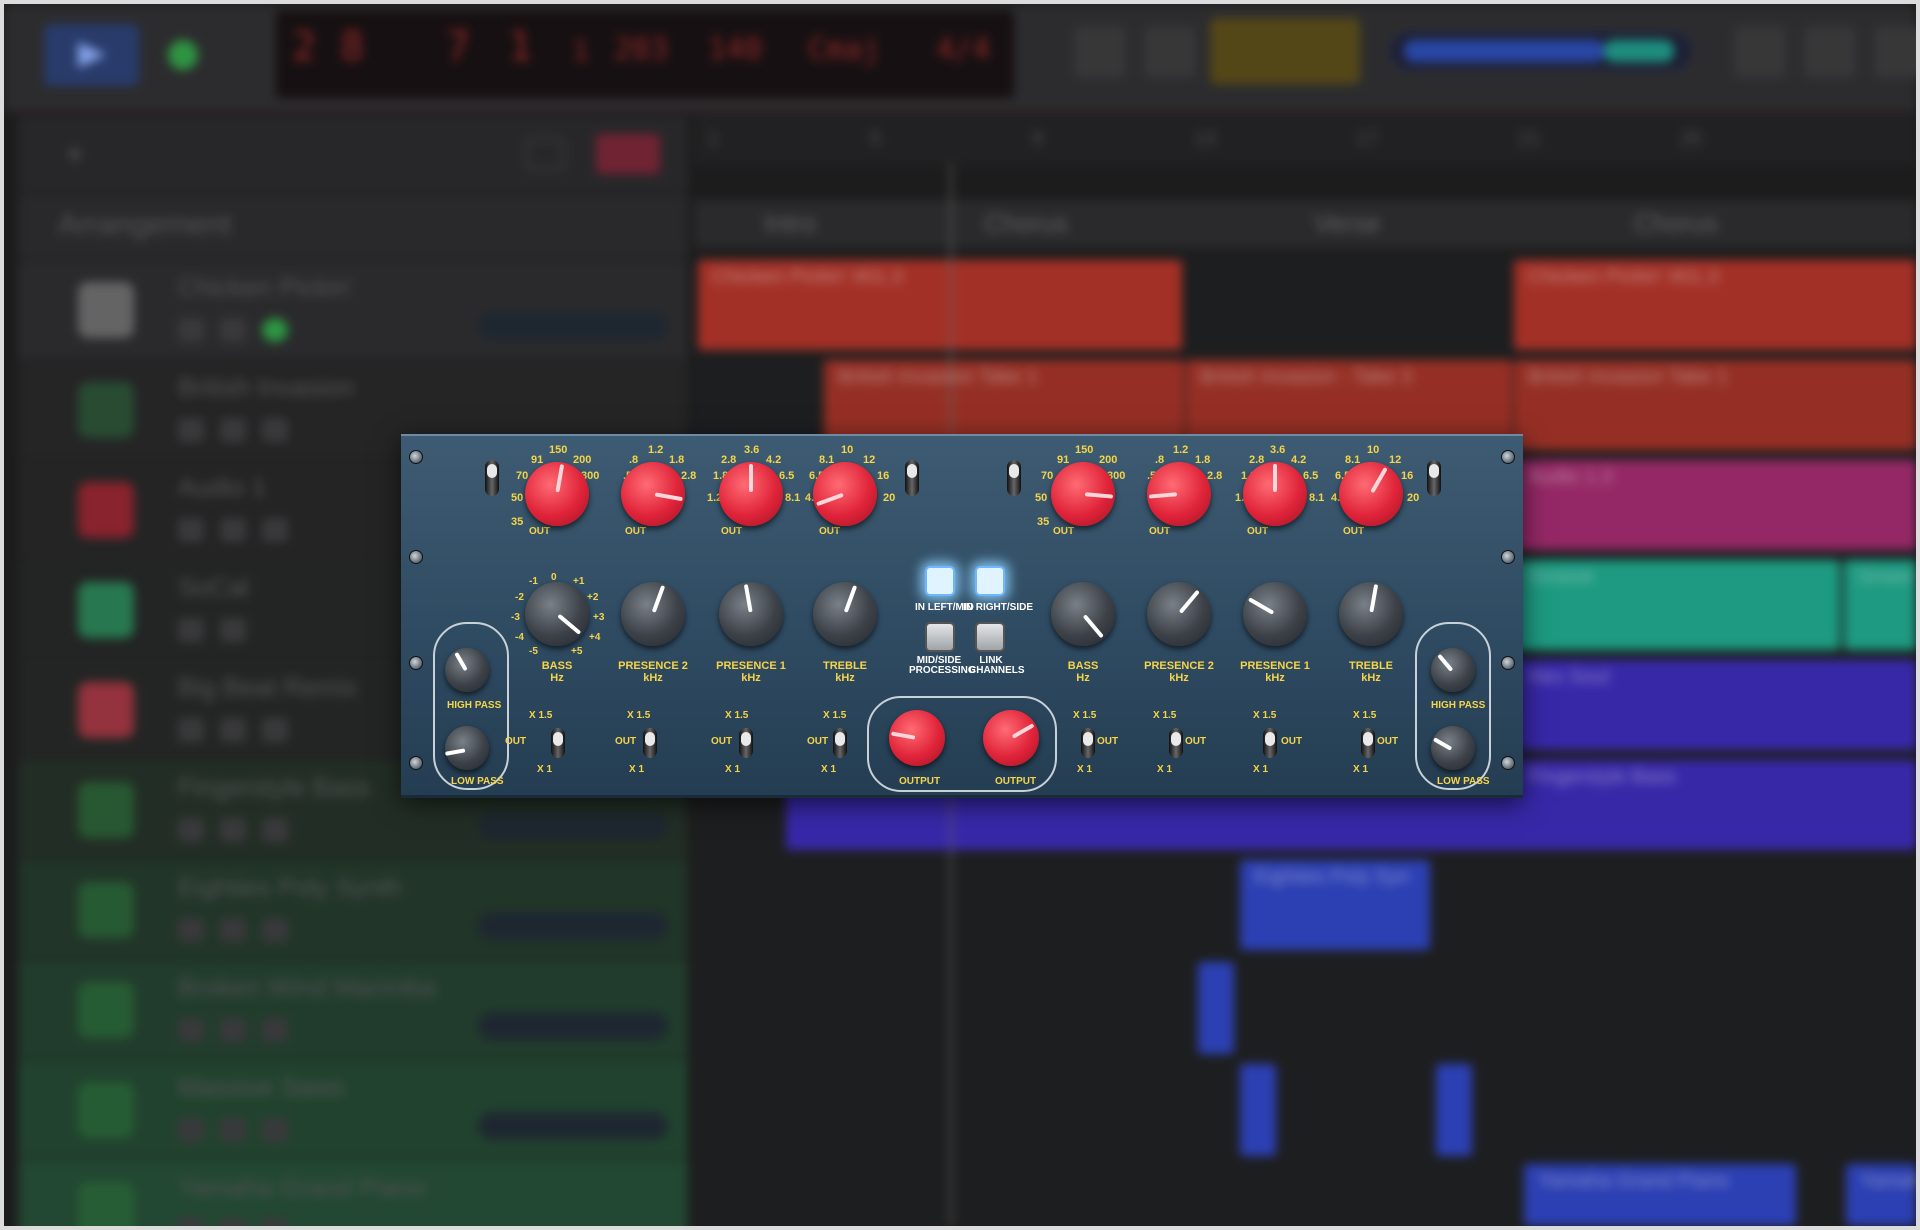 The height and width of the screenshot is (1230, 1920). Describe the element at coordinates (353, 154) in the screenshot. I see `track-header-toolbar: +` at that location.